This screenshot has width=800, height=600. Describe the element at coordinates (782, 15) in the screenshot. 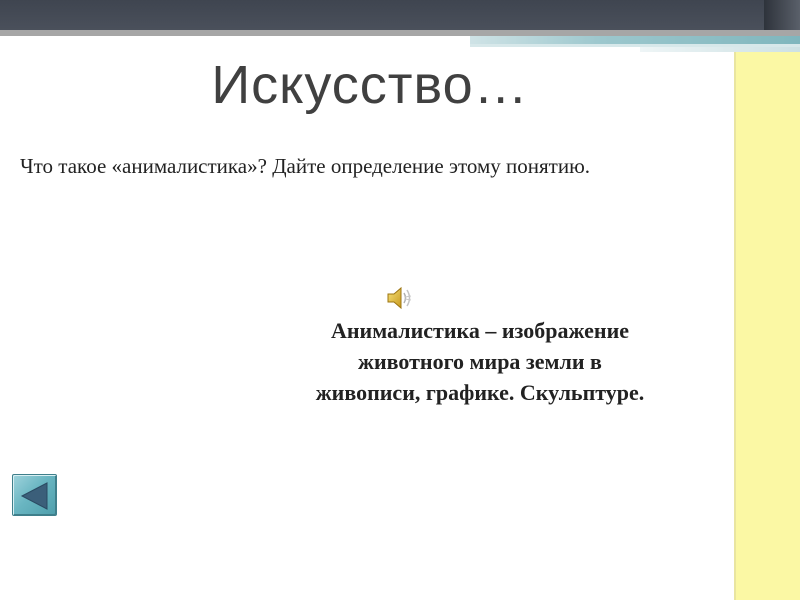

I see `header-corner-decoration` at that location.